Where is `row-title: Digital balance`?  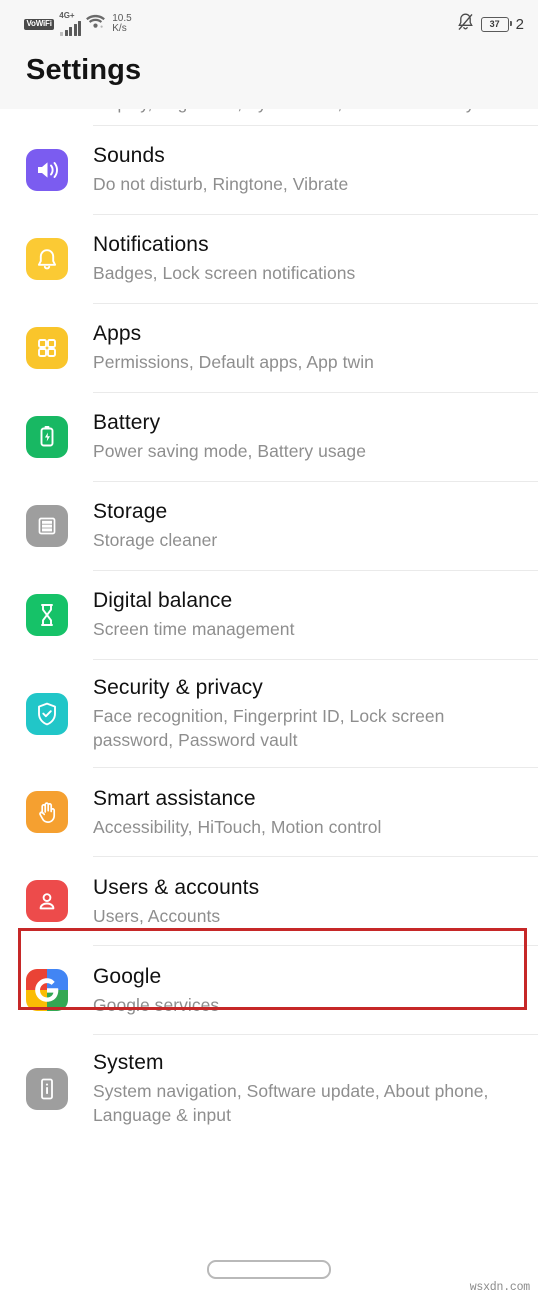 row-title: Digital balance is located at coordinates (163, 601).